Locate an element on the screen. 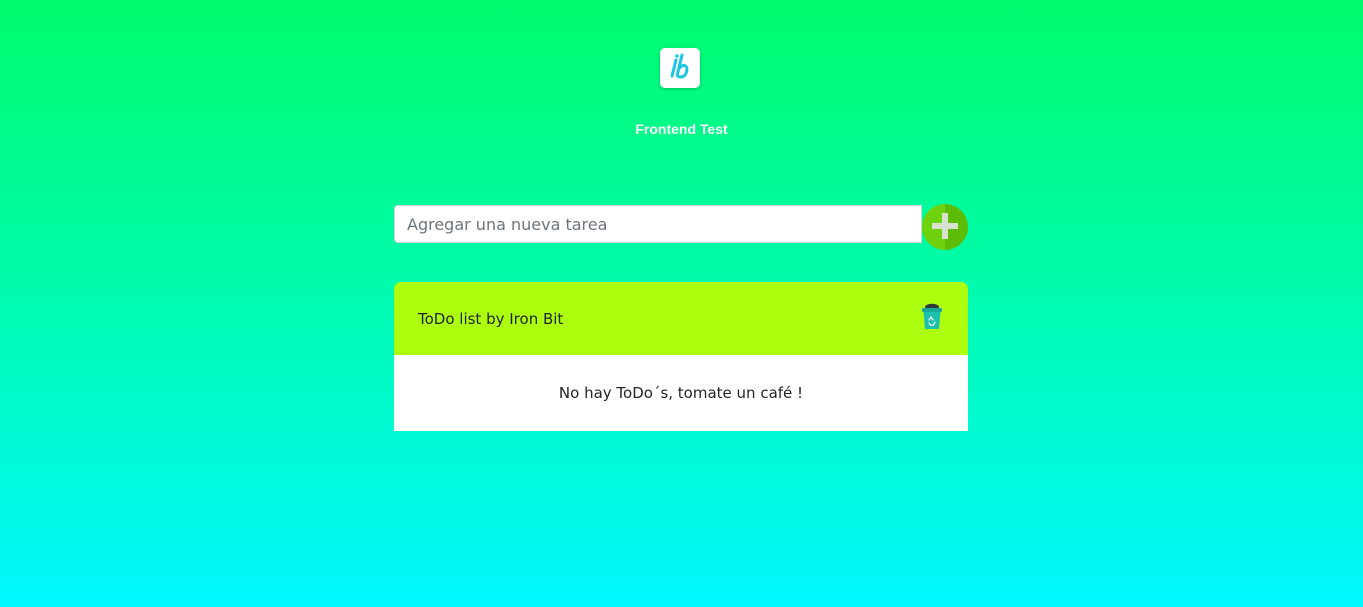 This screenshot has width=1363, height=607. app-logo is located at coordinates (680, 68).